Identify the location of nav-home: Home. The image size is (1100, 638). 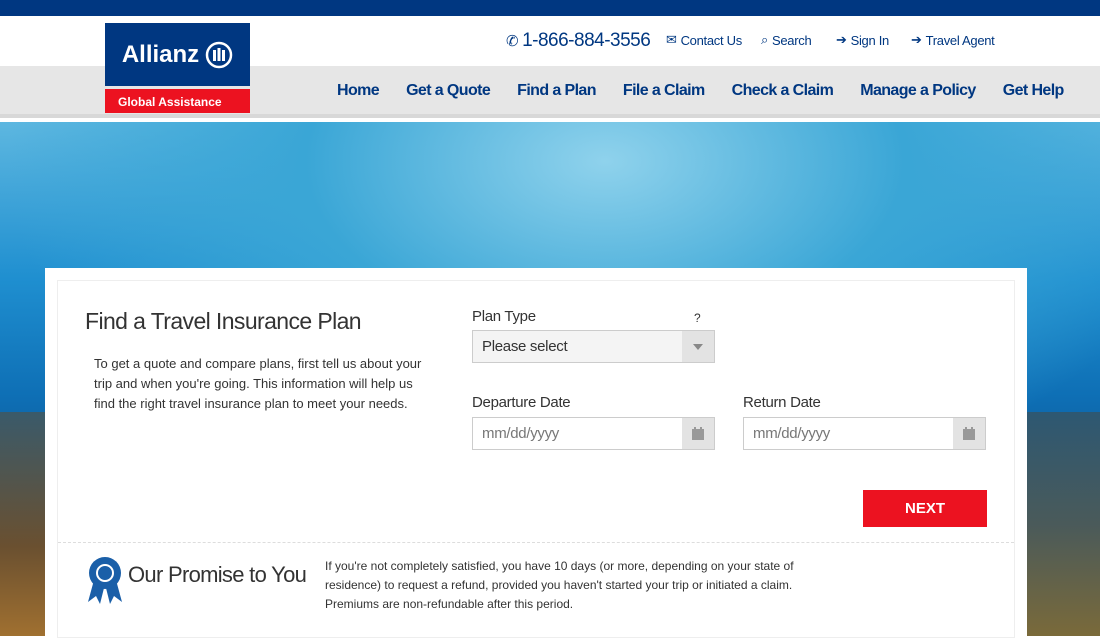
(358, 91).